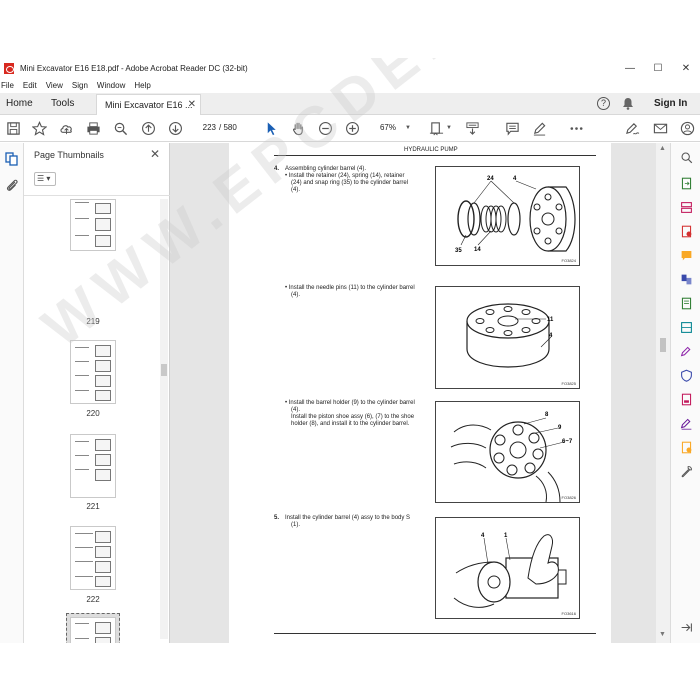  Describe the element at coordinates (686, 627) in the screenshot. I see `expand-panel-icon` at that location.